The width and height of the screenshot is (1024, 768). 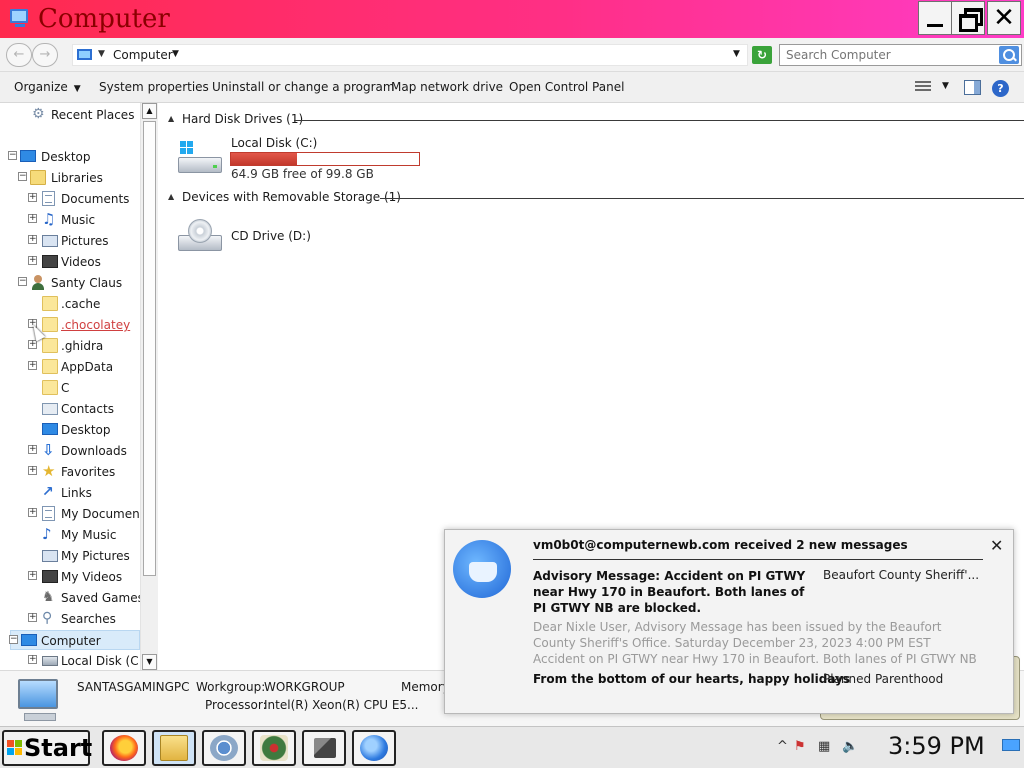 I want to click on uninstall-program-button: Uninstall or change a program, so click(x=303, y=87).